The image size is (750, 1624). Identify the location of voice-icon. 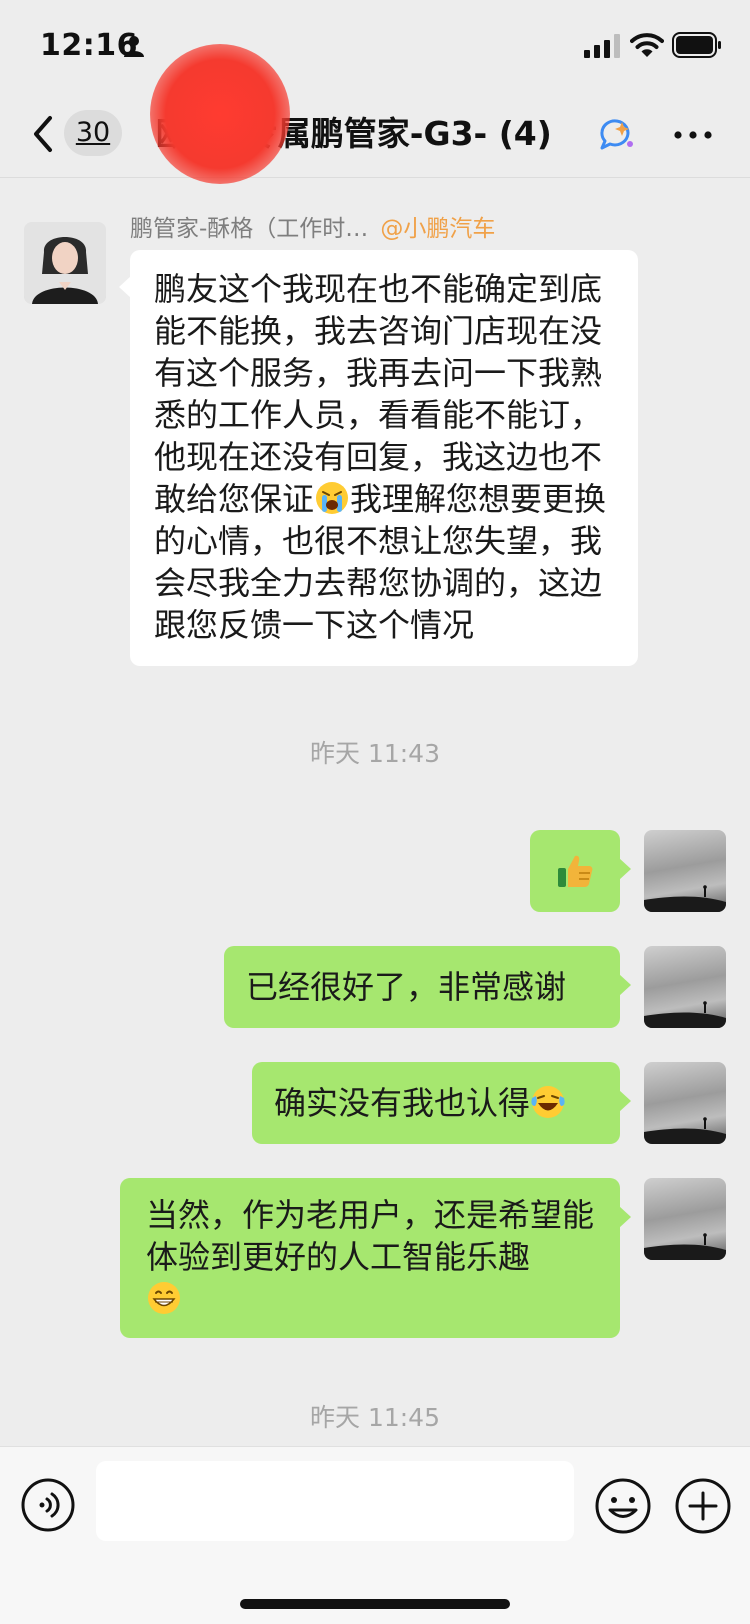
(48, 1505).